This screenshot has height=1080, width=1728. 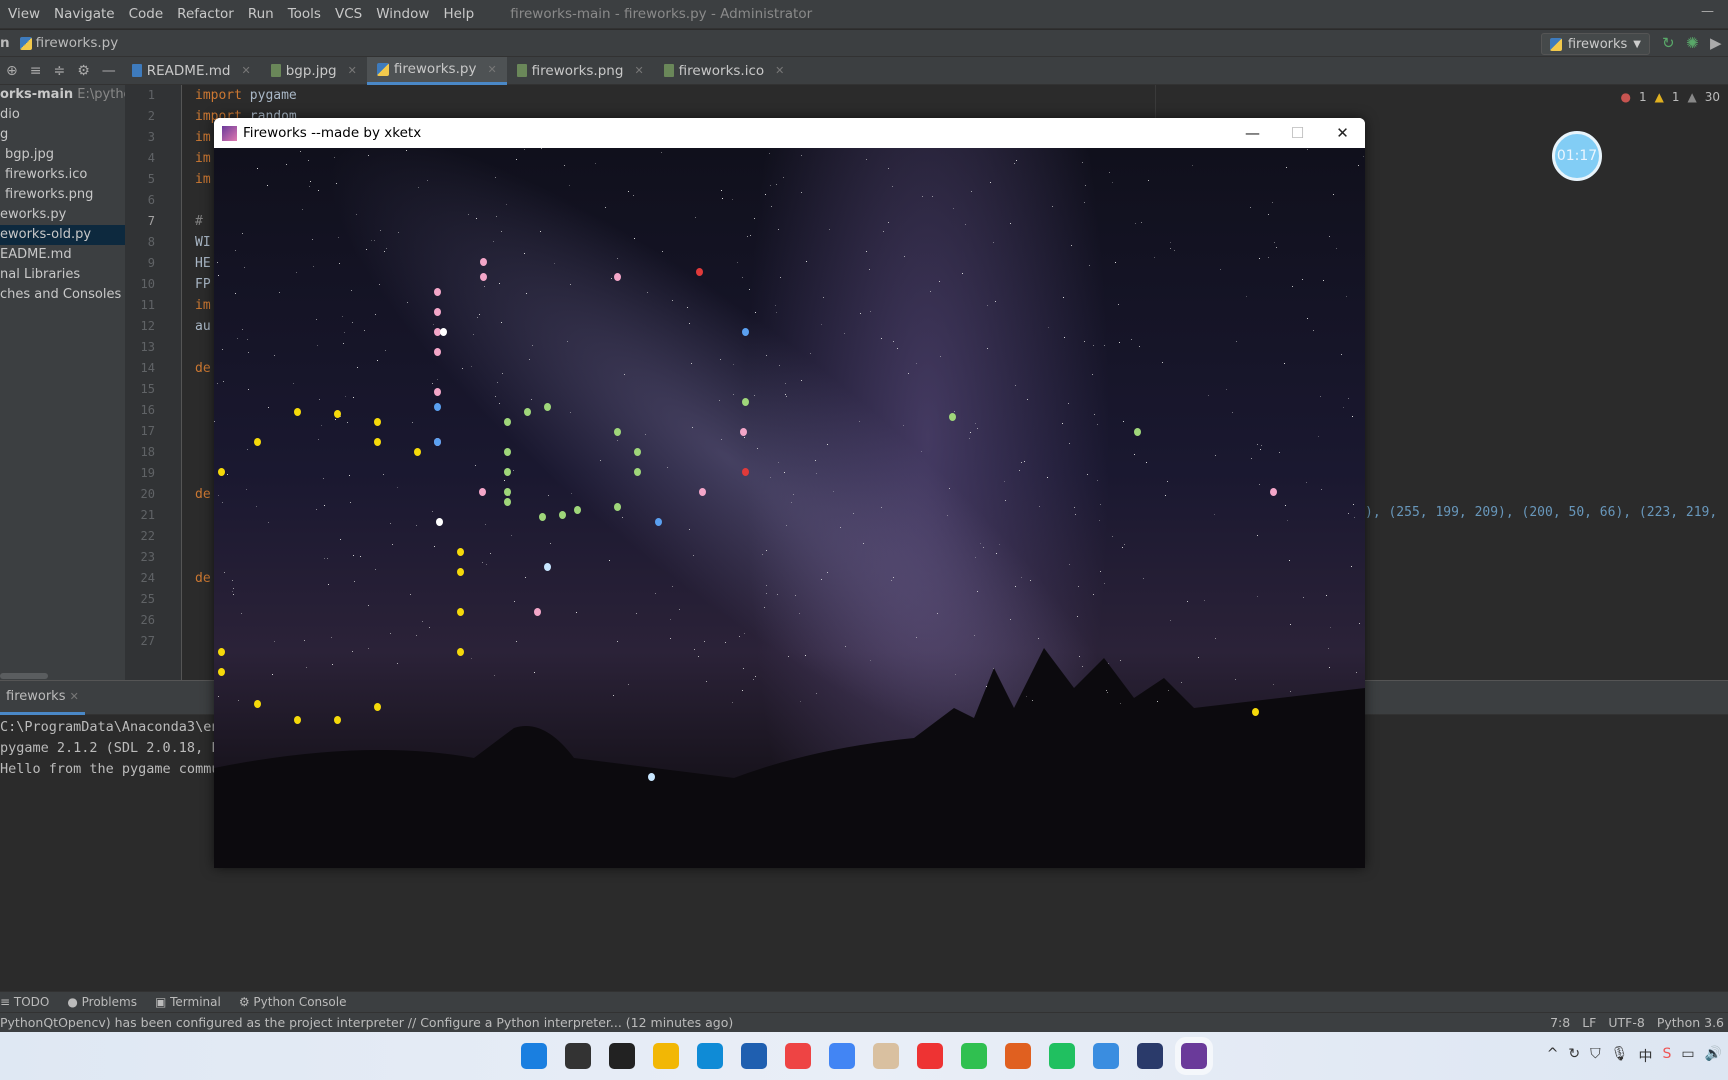 What do you see at coordinates (1595, 1056) in the screenshot?
I see `shield-icon: ⛉` at bounding box center [1595, 1056].